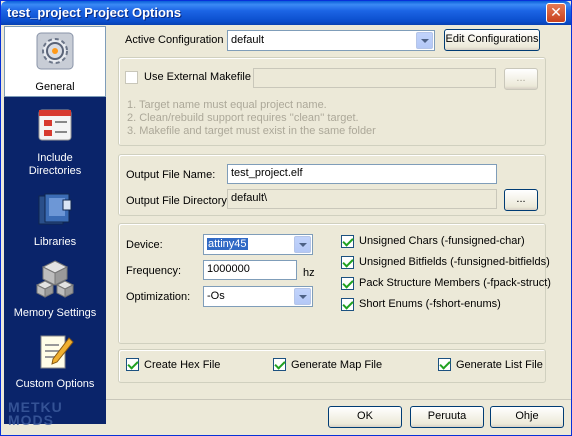 The image size is (572, 436). Describe the element at coordinates (154, 271) in the screenshot. I see `frequency-label: Frequency:` at that location.